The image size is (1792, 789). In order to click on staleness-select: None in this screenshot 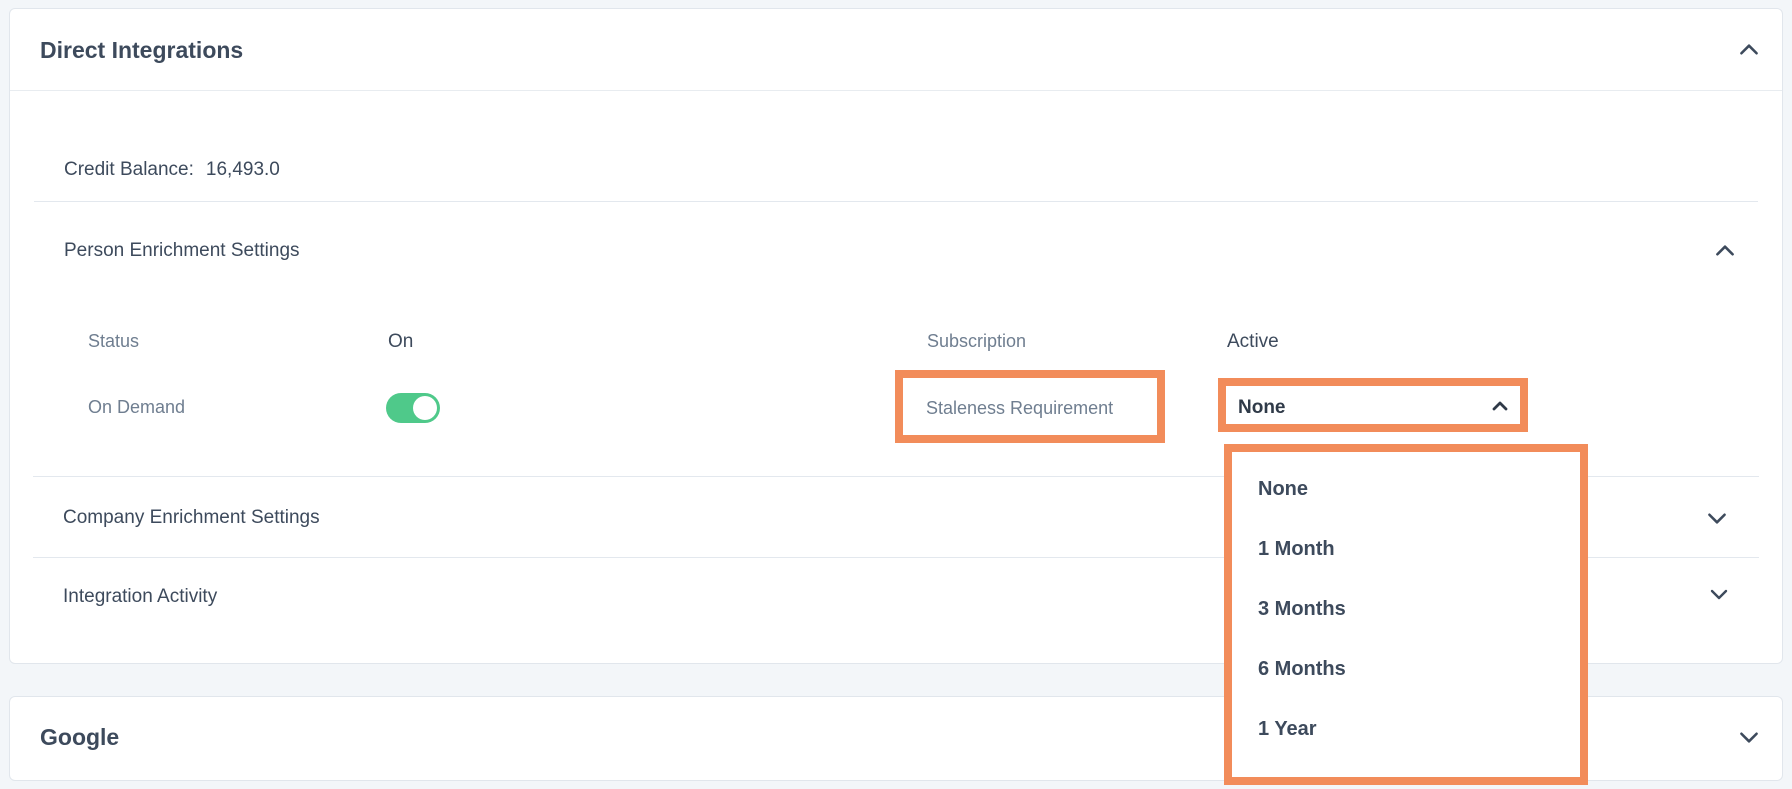, I will do `click(1373, 405)`.